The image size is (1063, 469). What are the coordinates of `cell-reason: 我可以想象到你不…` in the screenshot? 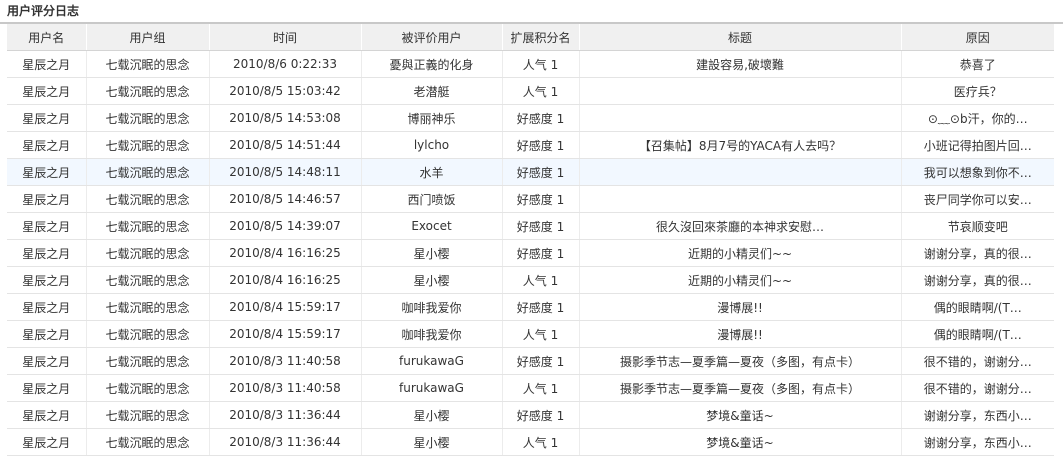 It's located at (977, 172).